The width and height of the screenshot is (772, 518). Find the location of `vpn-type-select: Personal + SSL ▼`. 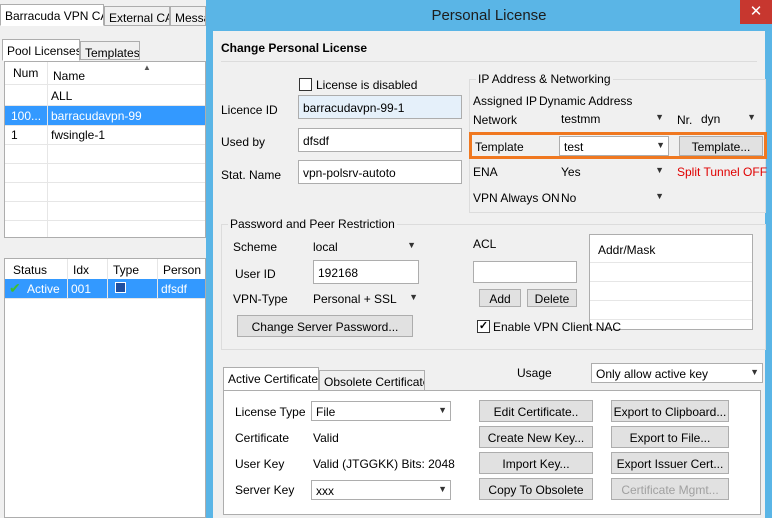

vpn-type-select: Personal + SSL ▼ is located at coordinates (365, 299).